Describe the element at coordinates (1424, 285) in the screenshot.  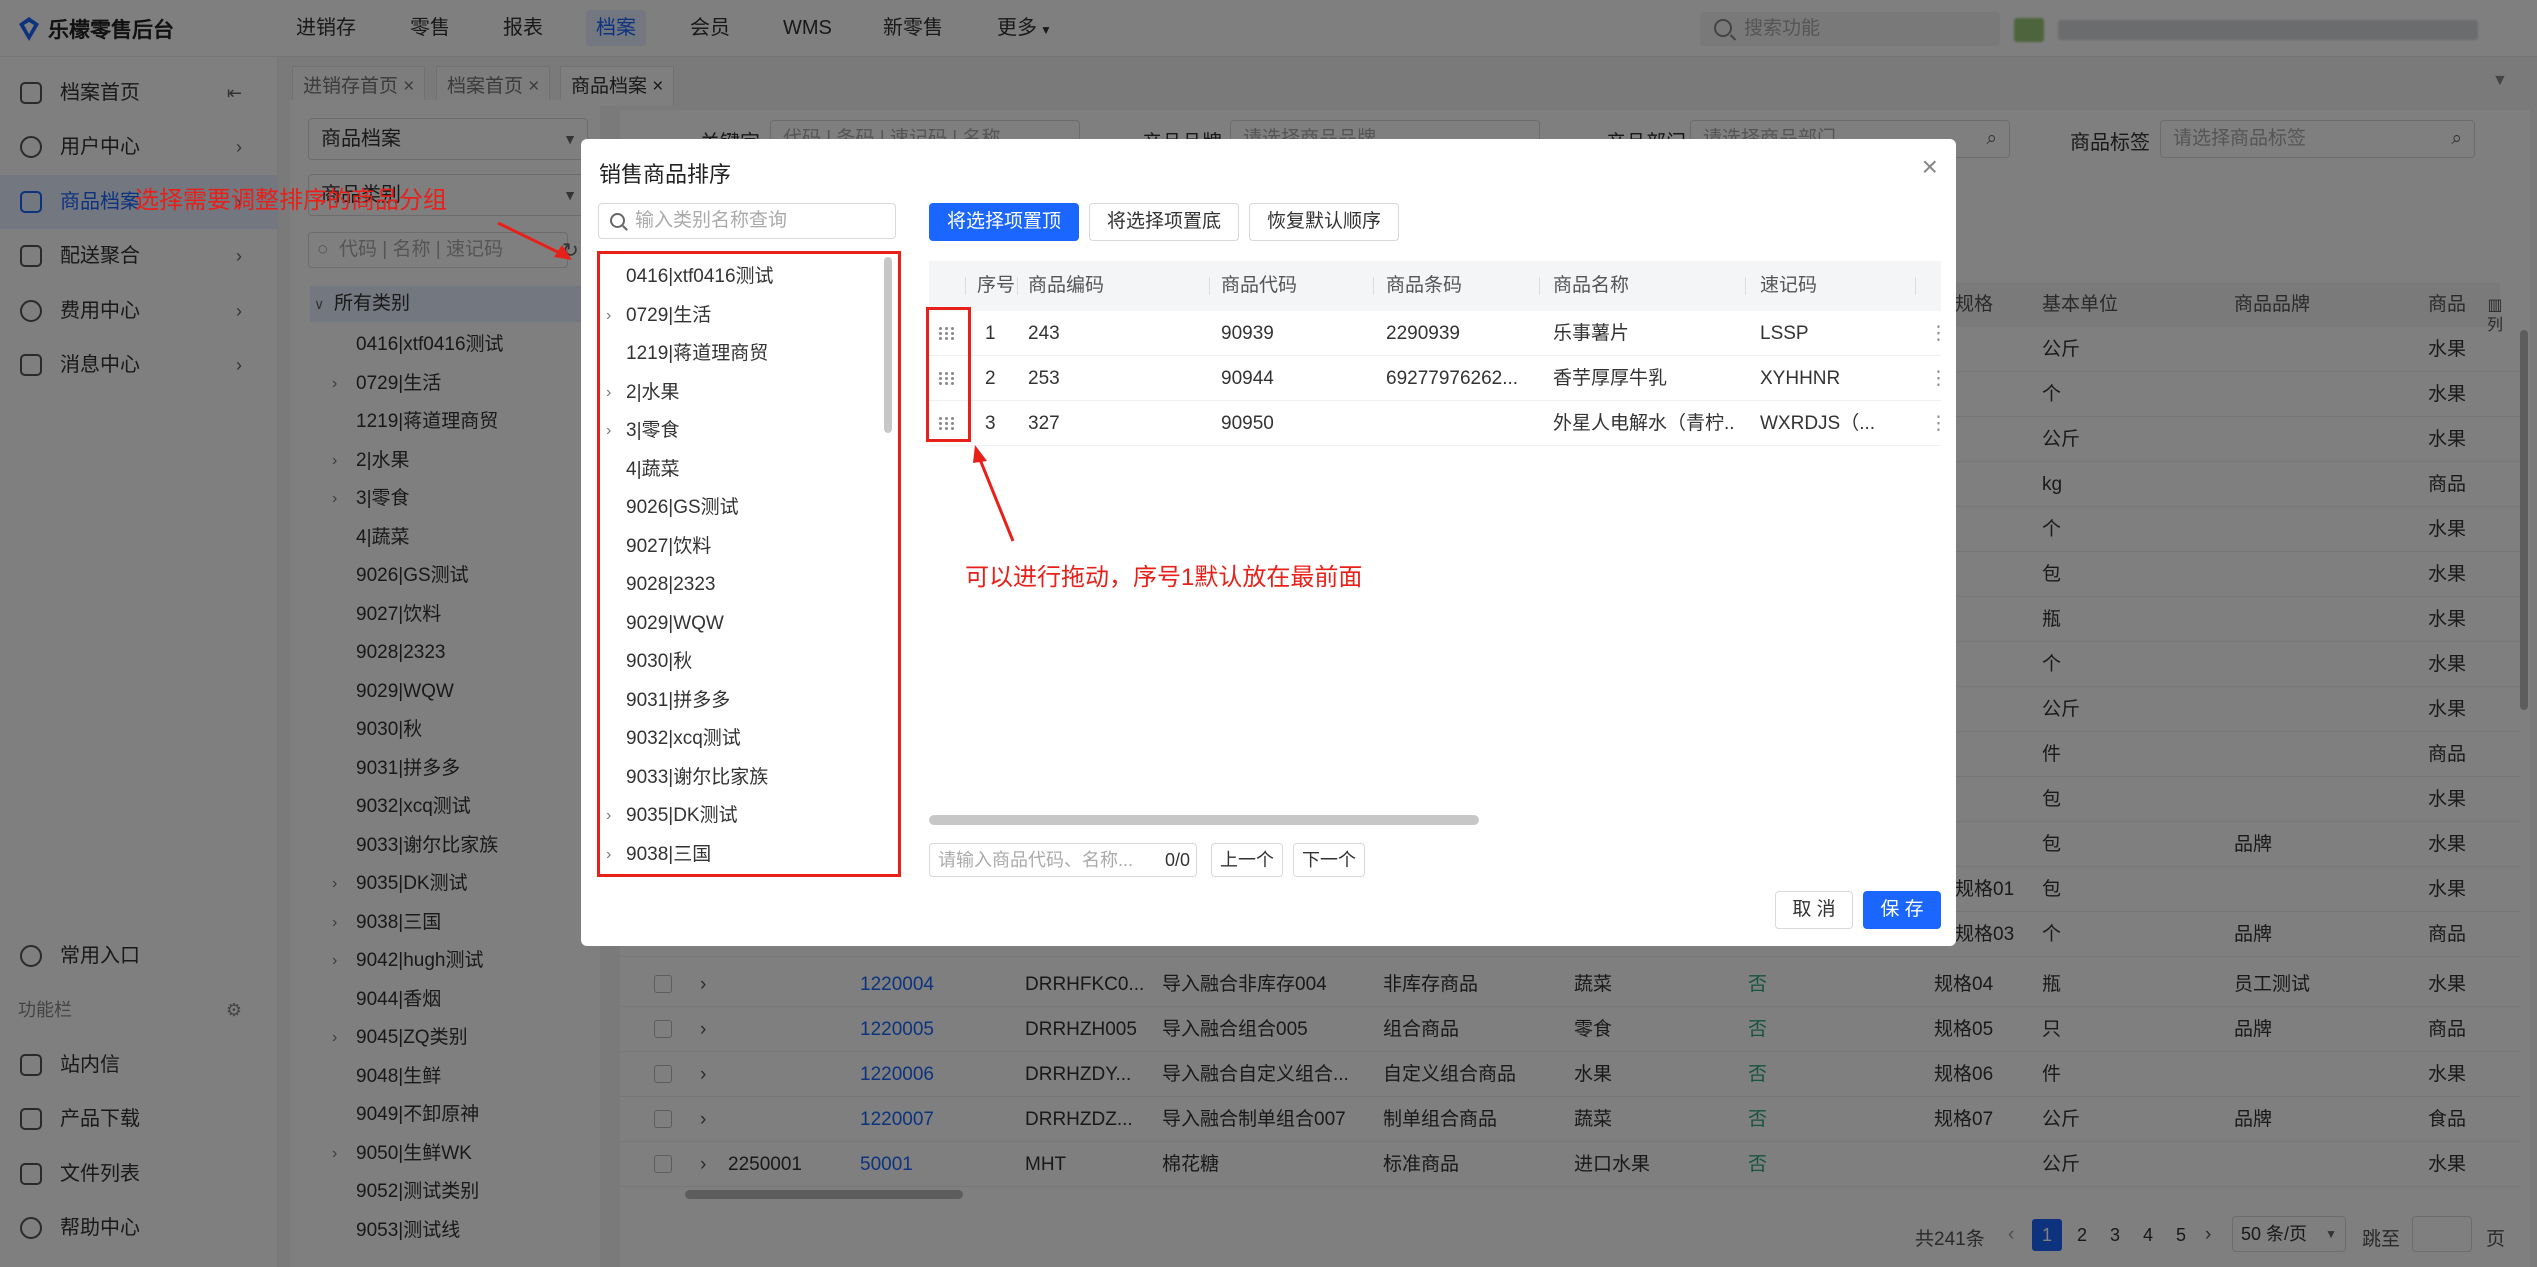
I see `header-barcode: 商品条码` at that location.